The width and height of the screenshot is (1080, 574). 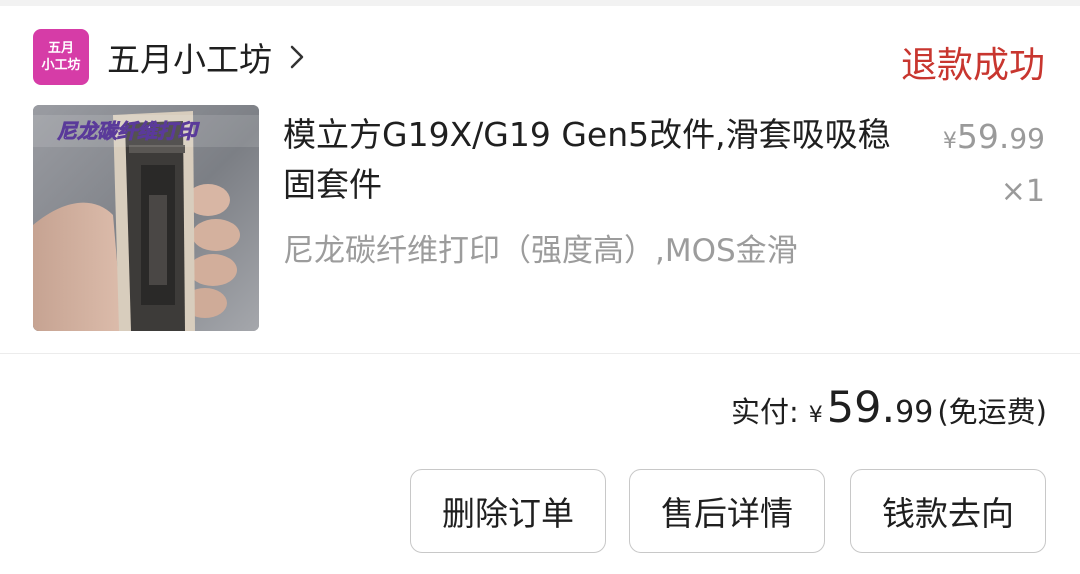 What do you see at coordinates (992, 412) in the screenshot?
I see `shipping-note: (免运费)` at bounding box center [992, 412].